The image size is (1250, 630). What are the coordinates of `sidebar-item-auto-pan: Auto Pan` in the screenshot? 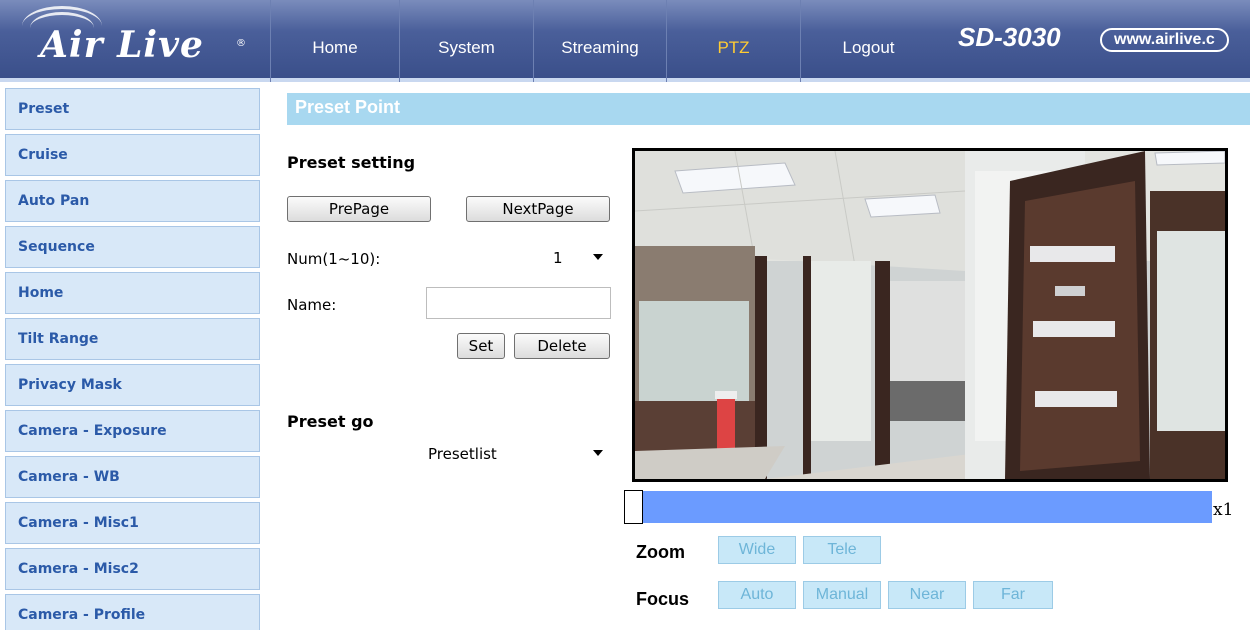 It's located at (132, 201).